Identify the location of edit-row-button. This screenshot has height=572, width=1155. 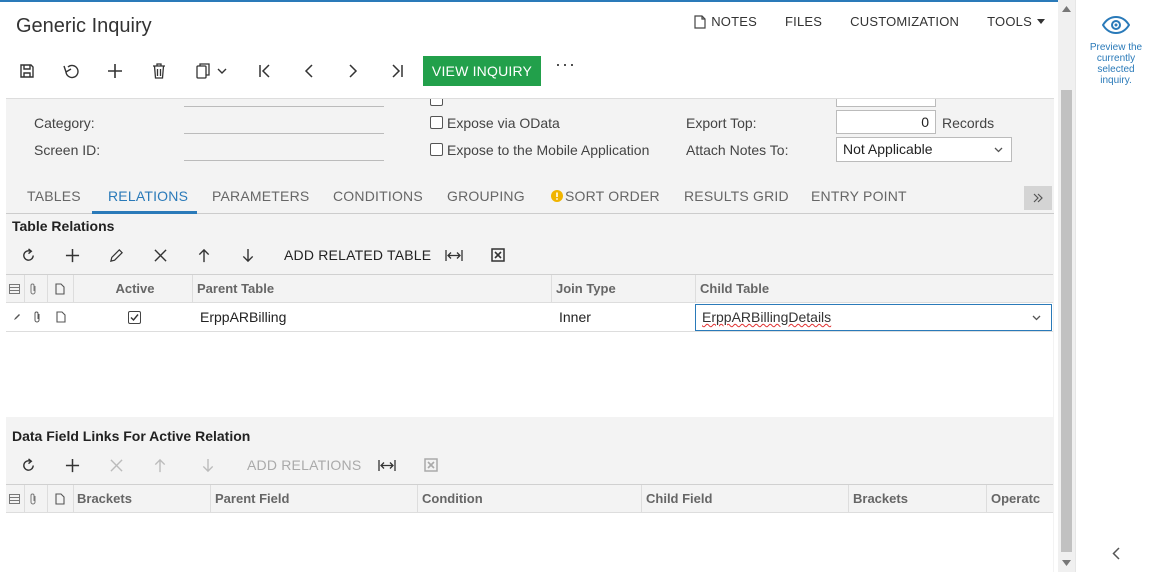
(116, 255).